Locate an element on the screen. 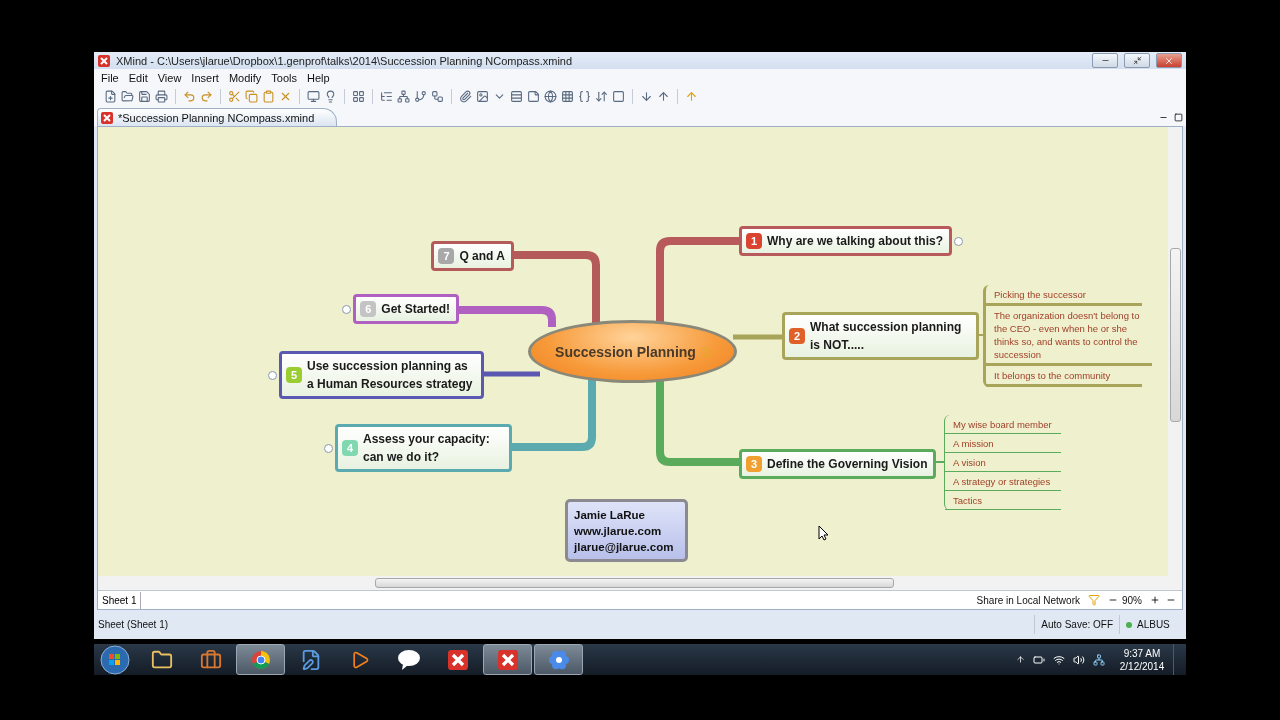 The image size is (1280, 720). menu-item: Help is located at coordinates (318, 77).